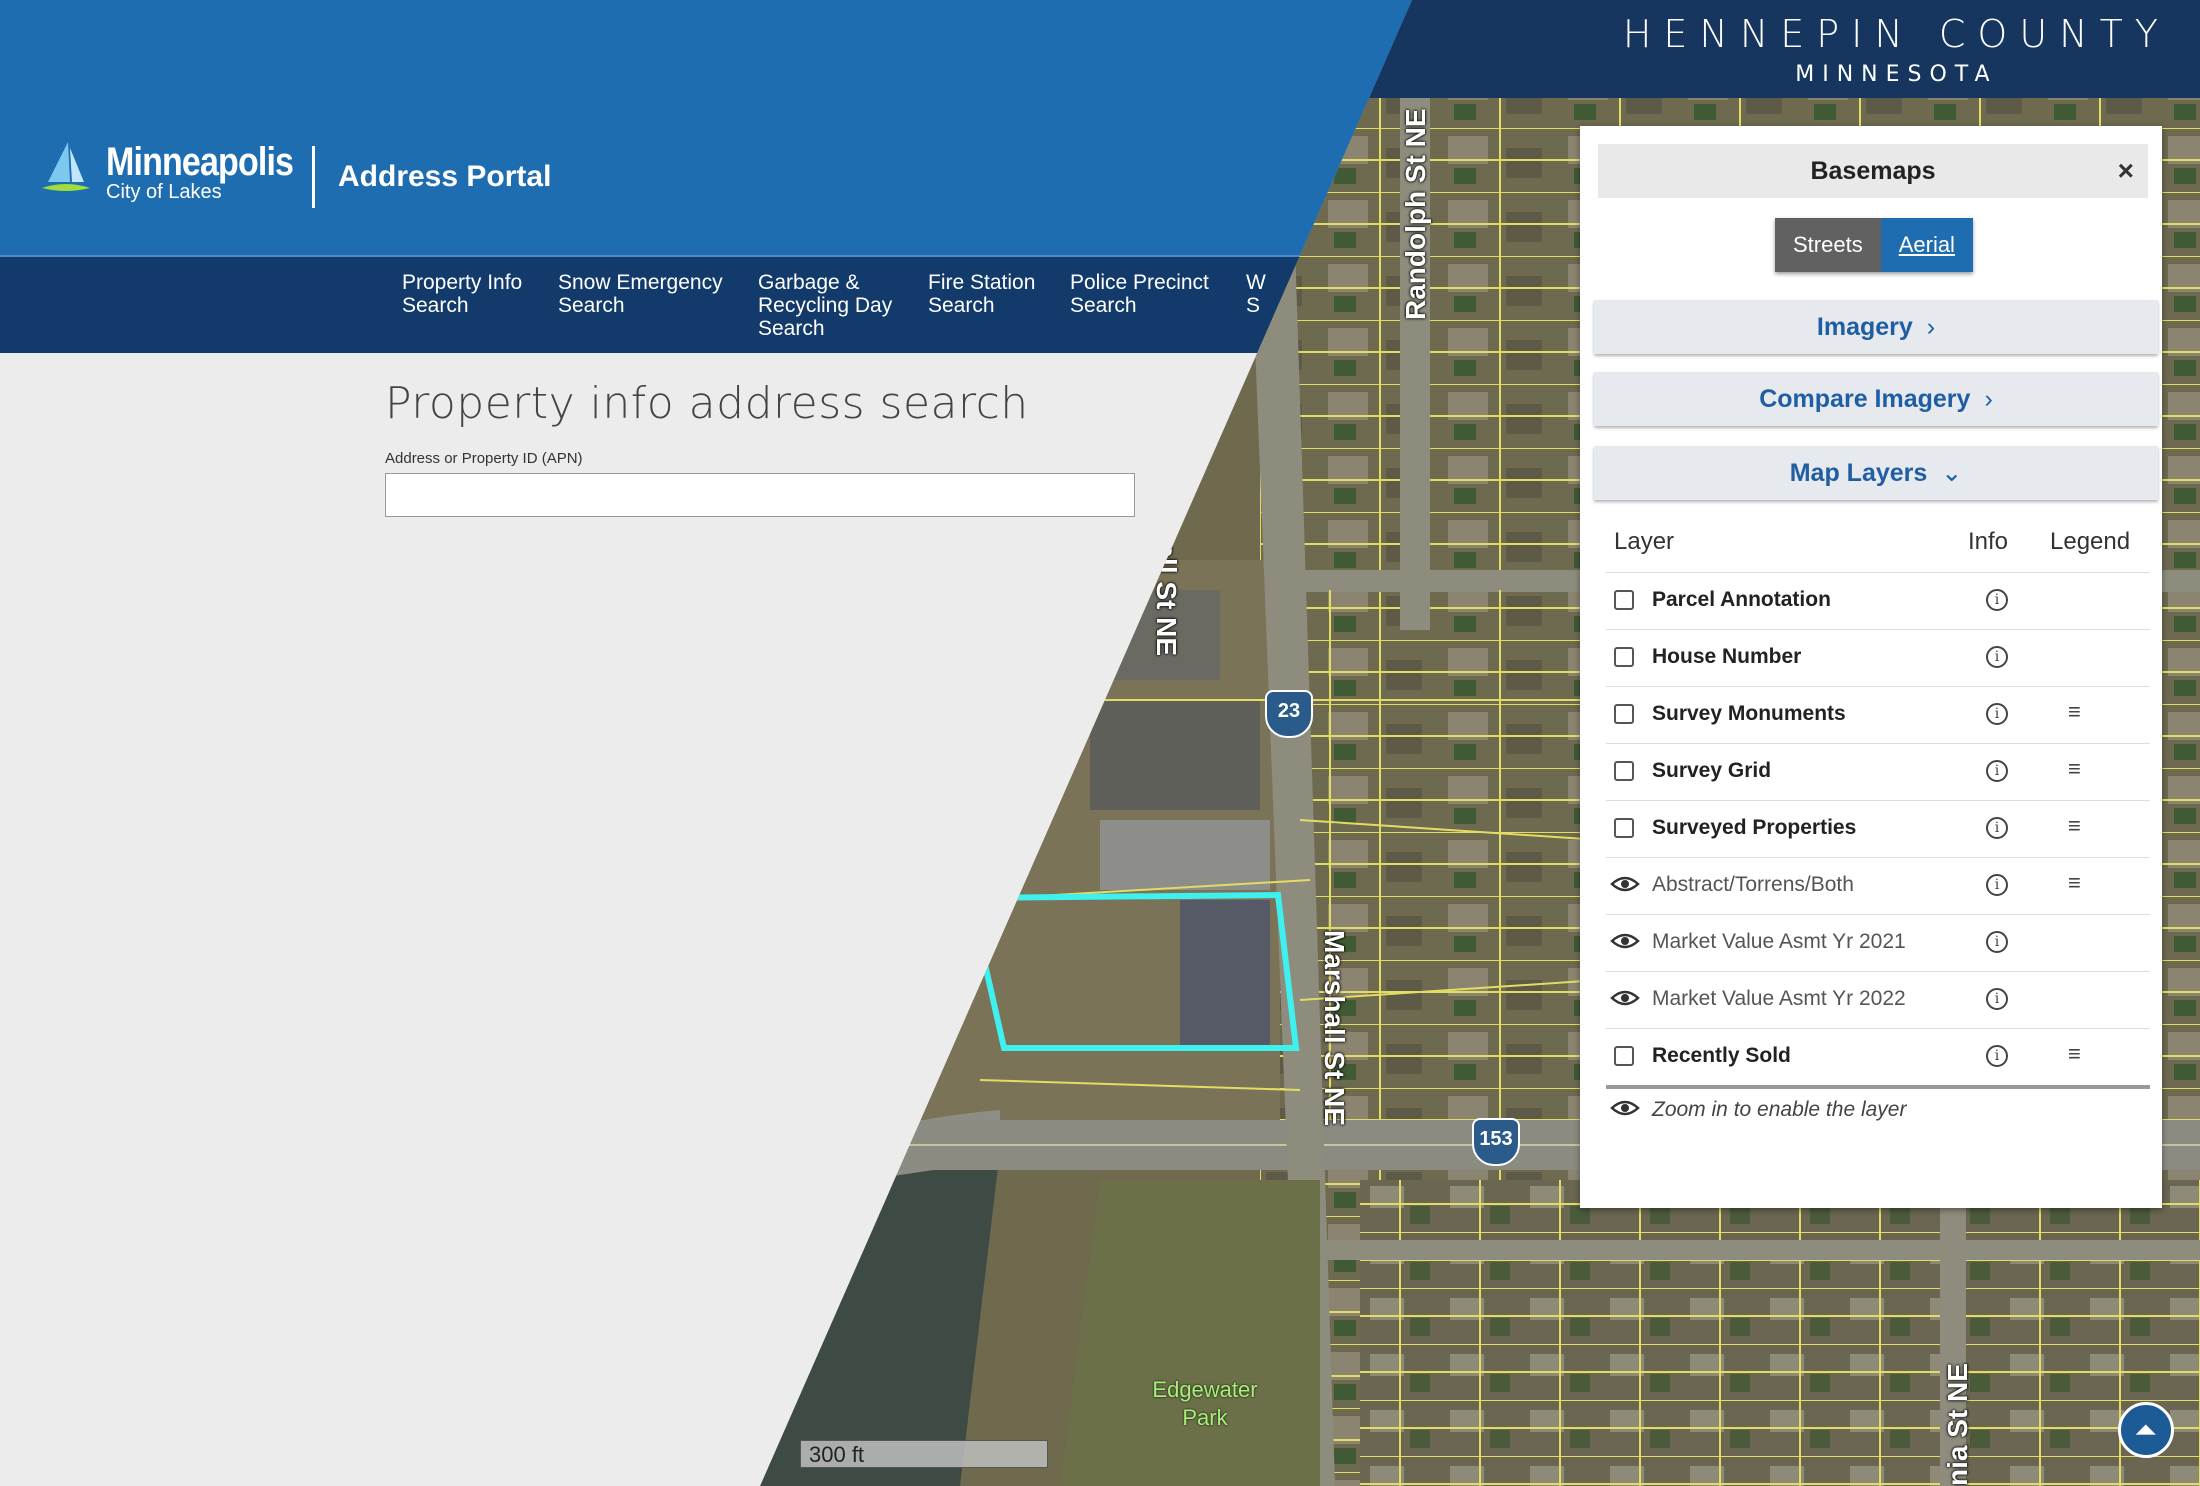 This screenshot has width=2200, height=1486. Describe the element at coordinates (1415, 214) in the screenshot. I see `street-label-randolph: Randolph St NE` at that location.